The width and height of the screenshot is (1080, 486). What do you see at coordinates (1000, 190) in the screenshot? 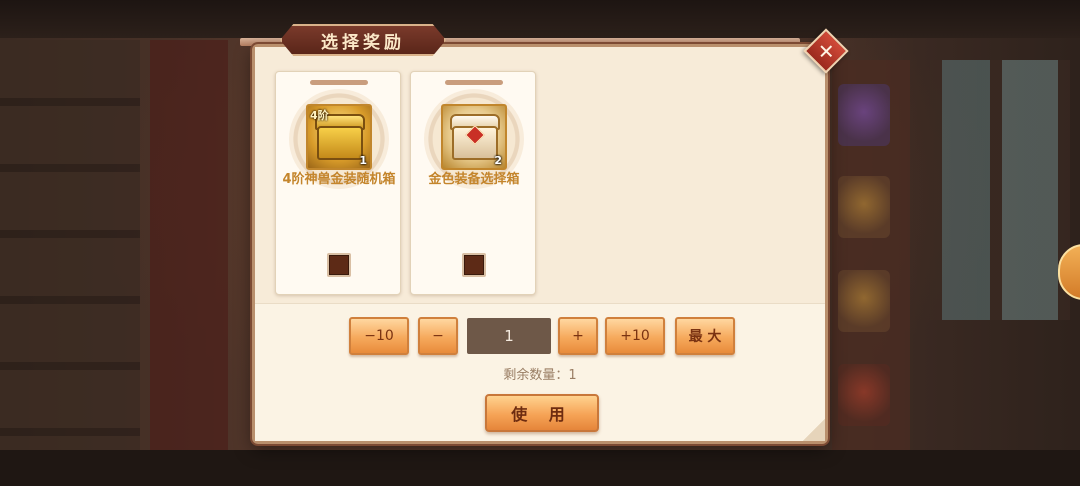
I see `background-window` at bounding box center [1000, 190].